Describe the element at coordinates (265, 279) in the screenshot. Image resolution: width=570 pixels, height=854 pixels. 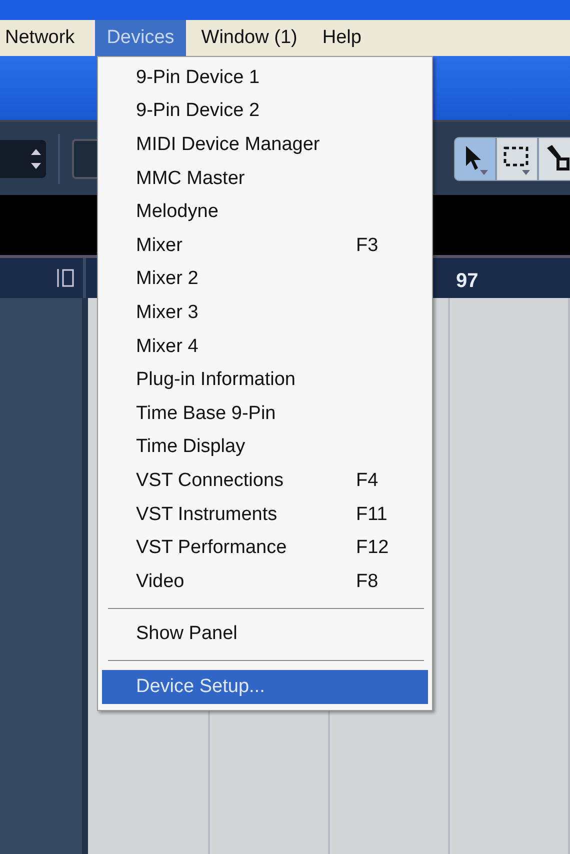
I see `menu-item: Mixer 2` at that location.